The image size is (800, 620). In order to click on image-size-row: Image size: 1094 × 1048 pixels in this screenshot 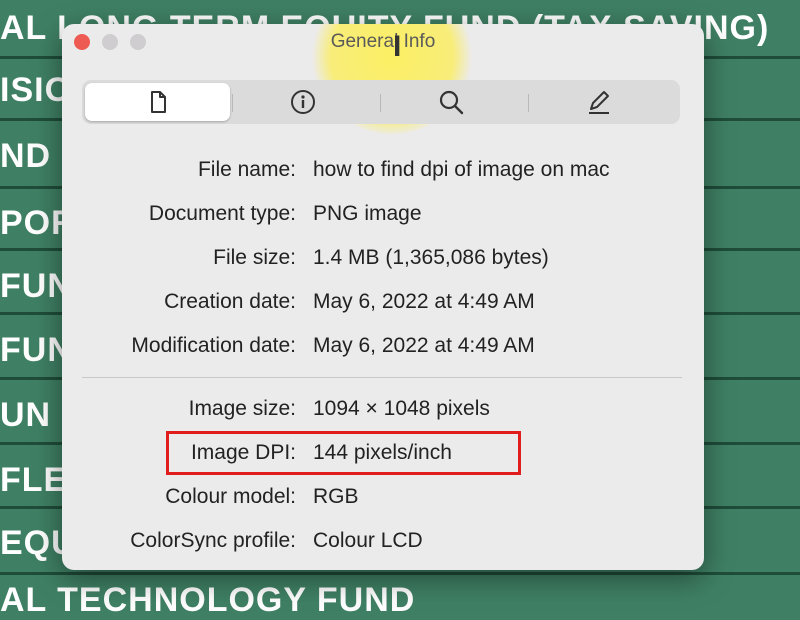, I will do `click(383, 409)`.